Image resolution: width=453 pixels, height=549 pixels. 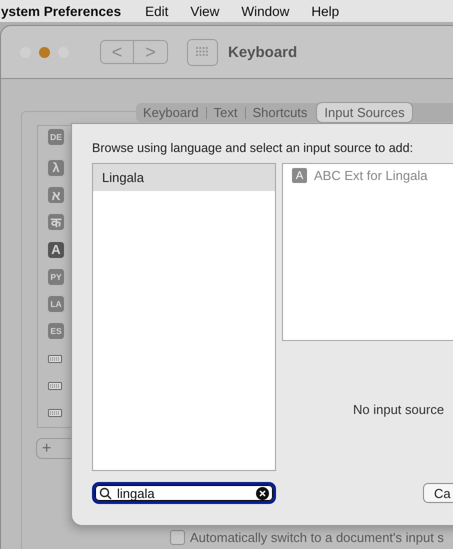 I want to click on input-source-badge: ES, so click(x=56, y=331).